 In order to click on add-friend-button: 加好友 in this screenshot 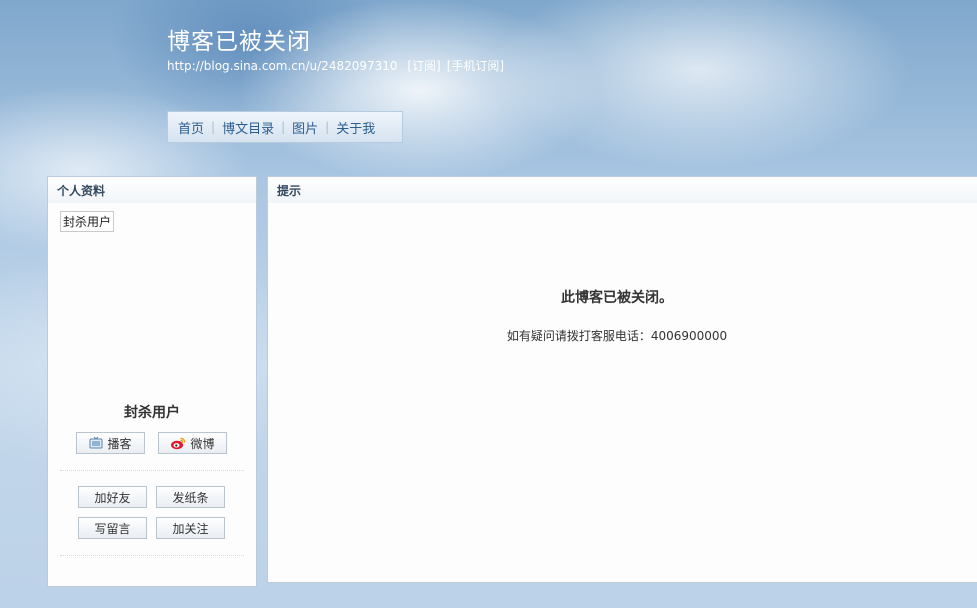, I will do `click(112, 497)`.